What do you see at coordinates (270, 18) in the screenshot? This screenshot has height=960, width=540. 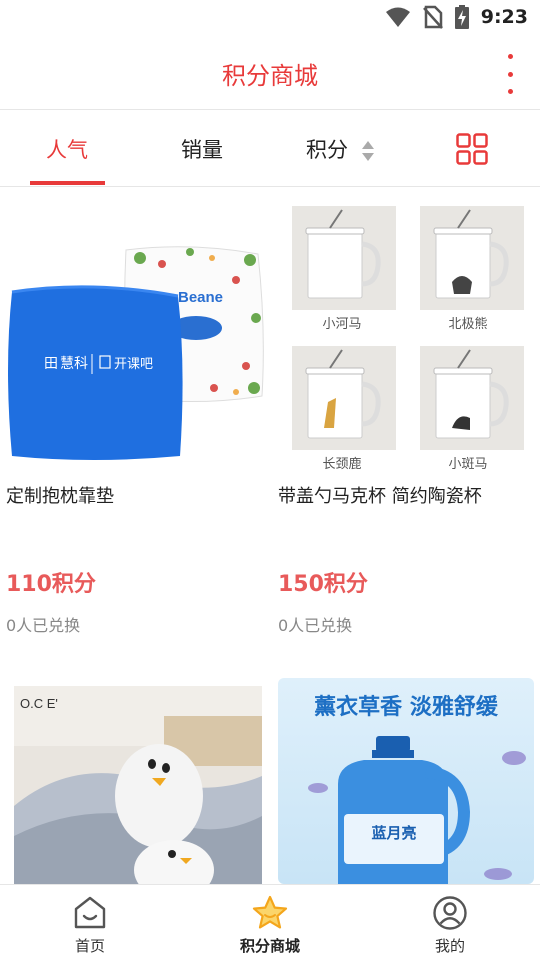 I see `status-bar: 9:23` at bounding box center [270, 18].